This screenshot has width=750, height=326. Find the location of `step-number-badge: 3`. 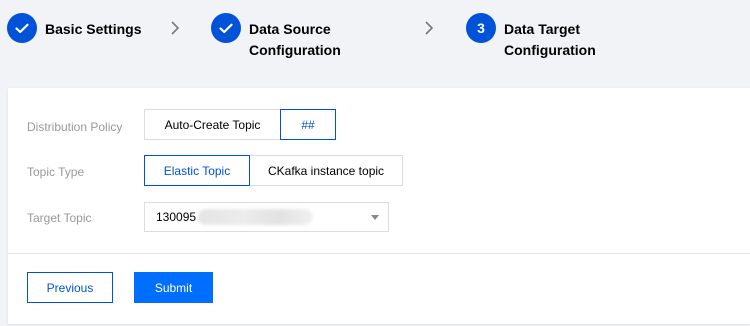

step-number-badge: 3 is located at coordinates (481, 28).